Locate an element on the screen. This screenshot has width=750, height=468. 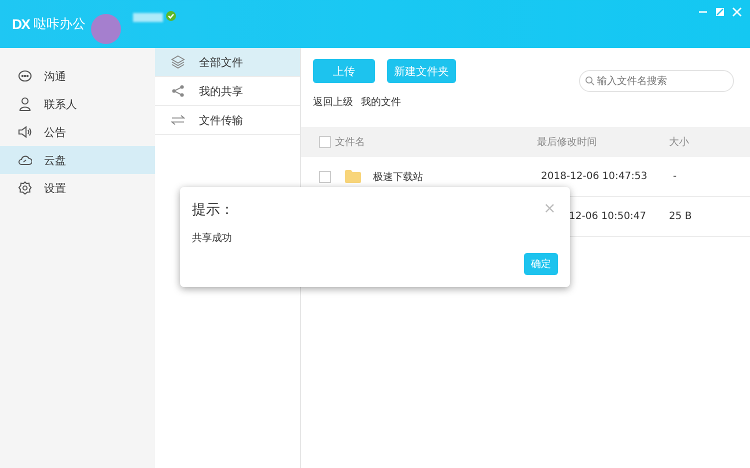
modified-time: 12-06 10:50:47 is located at coordinates (608, 216).